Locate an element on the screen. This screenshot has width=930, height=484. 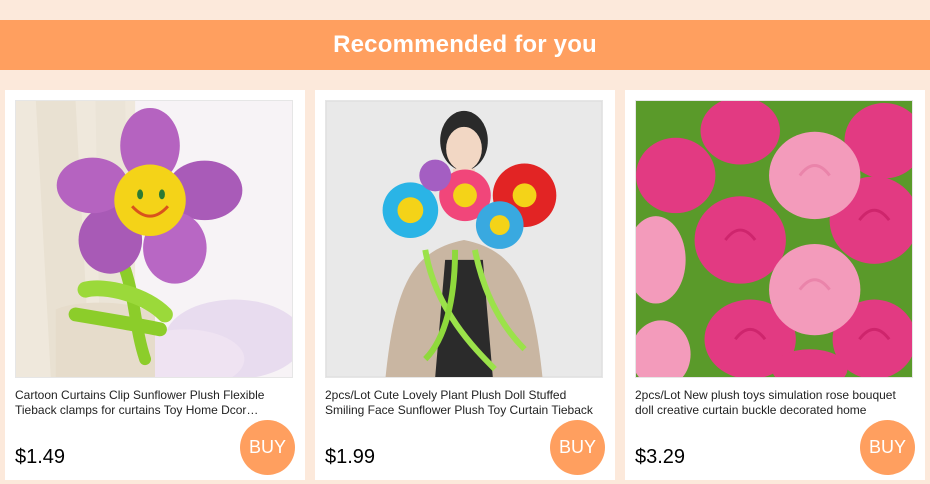
product-price: $1.99 is located at coordinates (350, 457).